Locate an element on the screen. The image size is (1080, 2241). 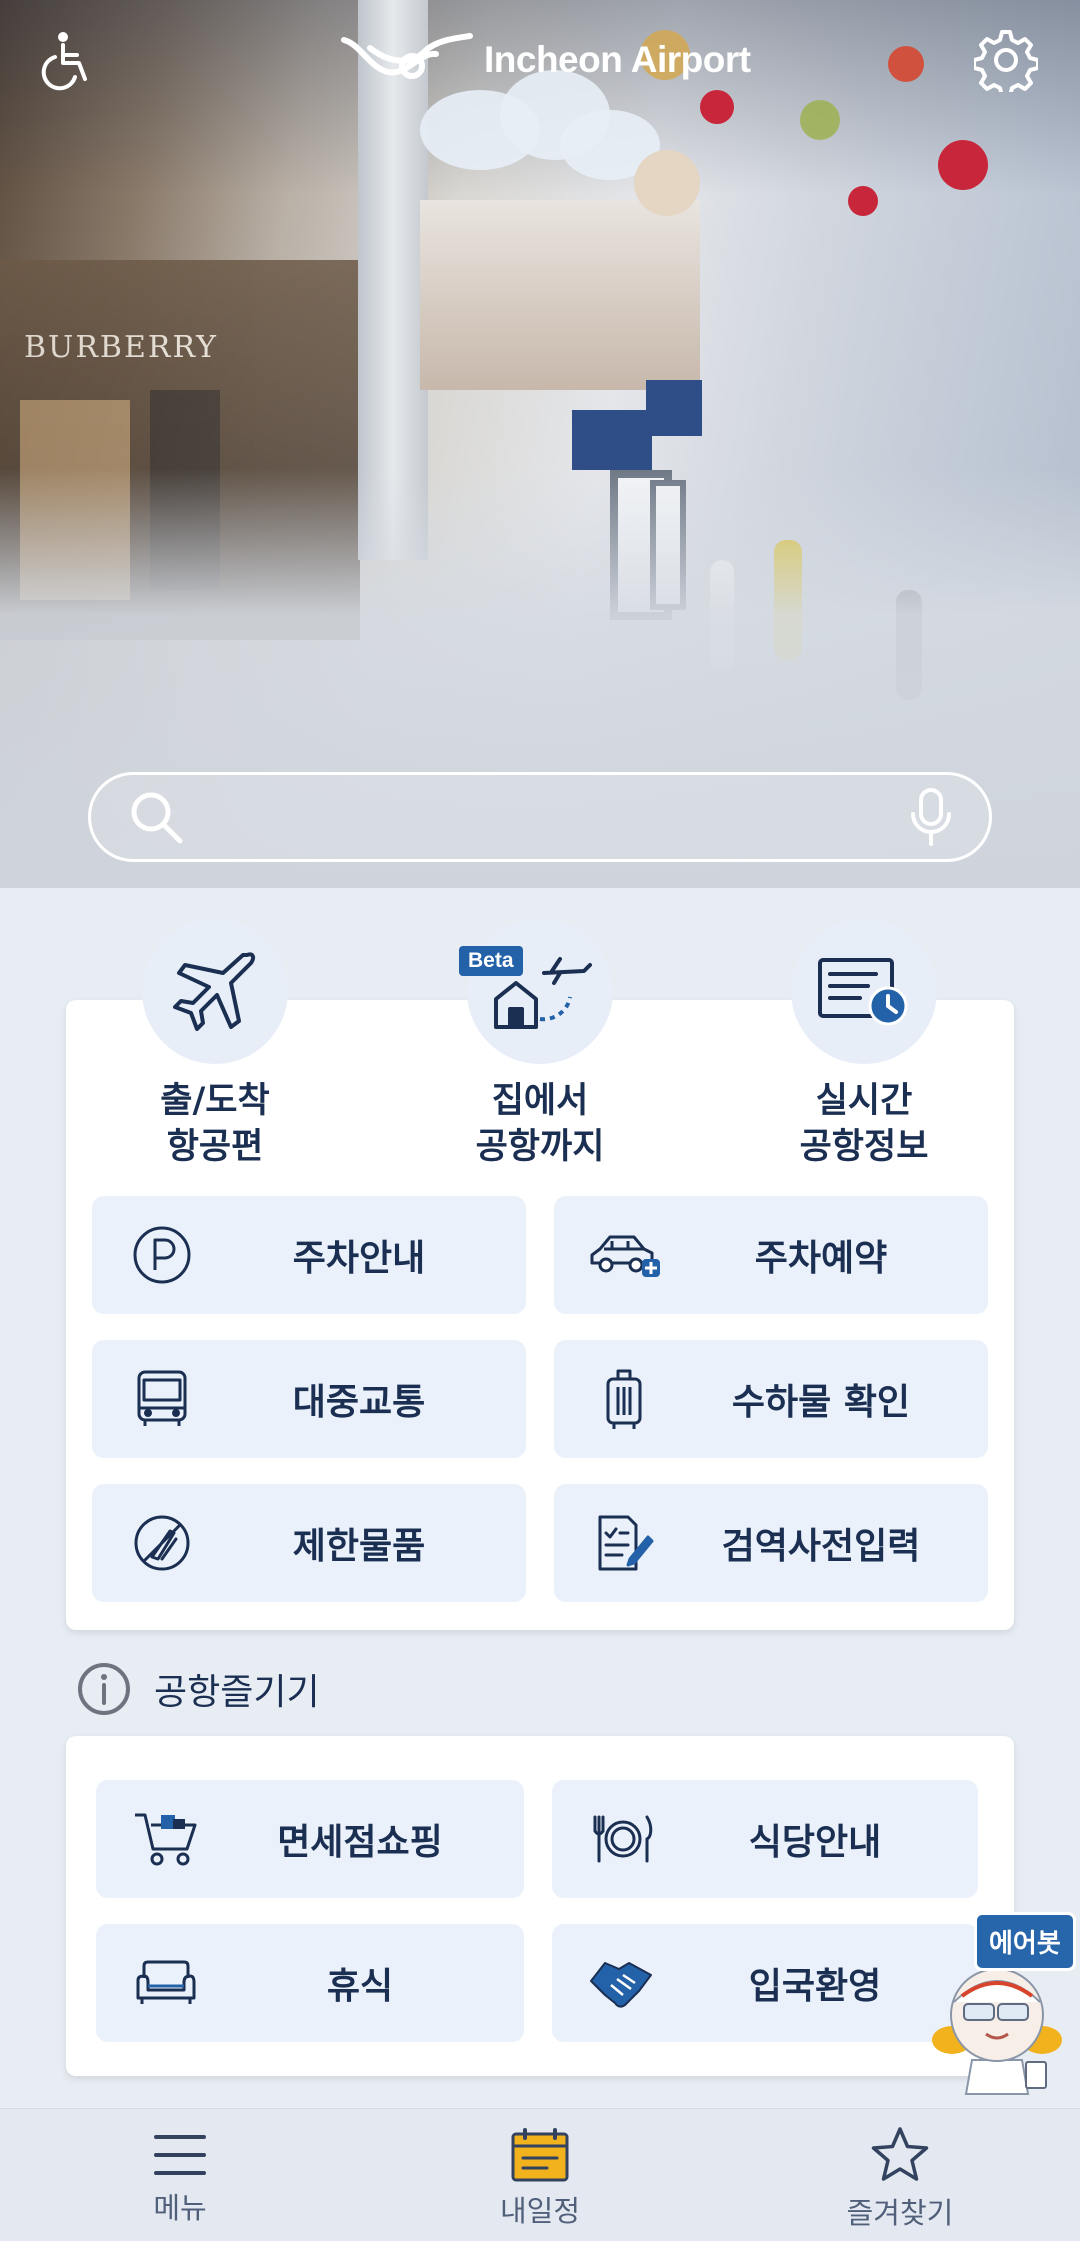
quarantine-form-icon is located at coordinates (624, 1543).